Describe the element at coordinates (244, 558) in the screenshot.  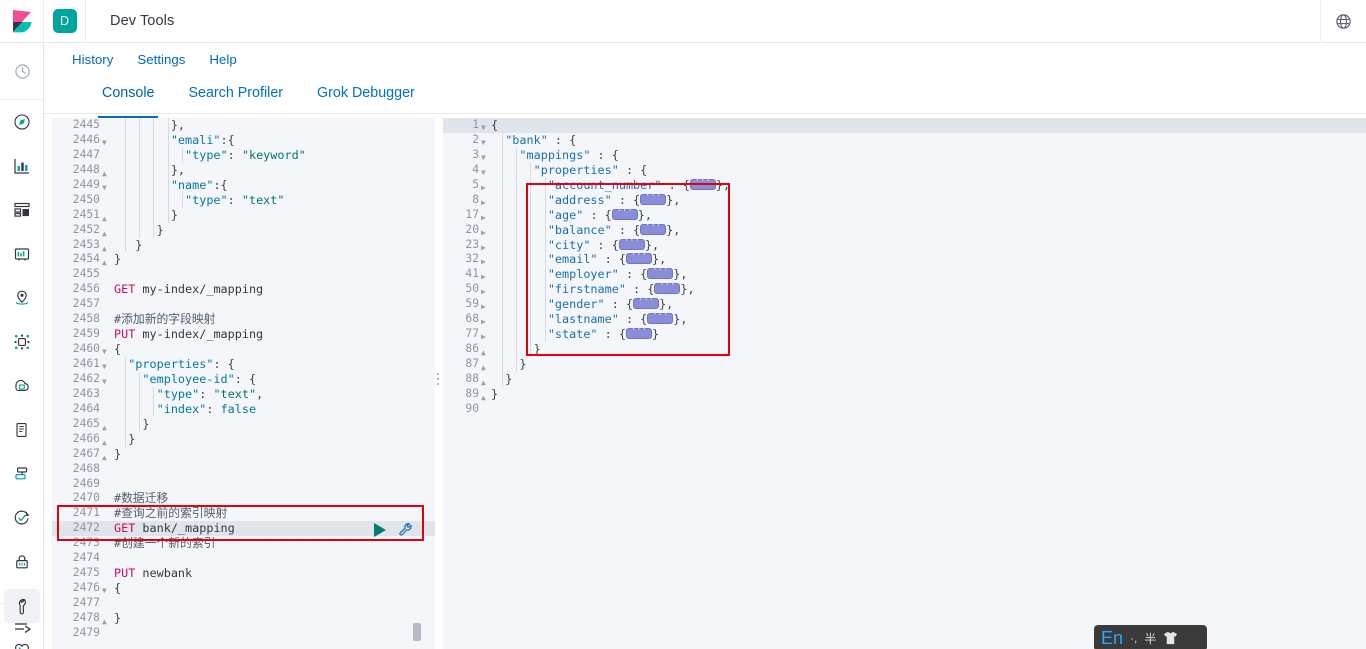
I see `editor-line: 2474` at that location.